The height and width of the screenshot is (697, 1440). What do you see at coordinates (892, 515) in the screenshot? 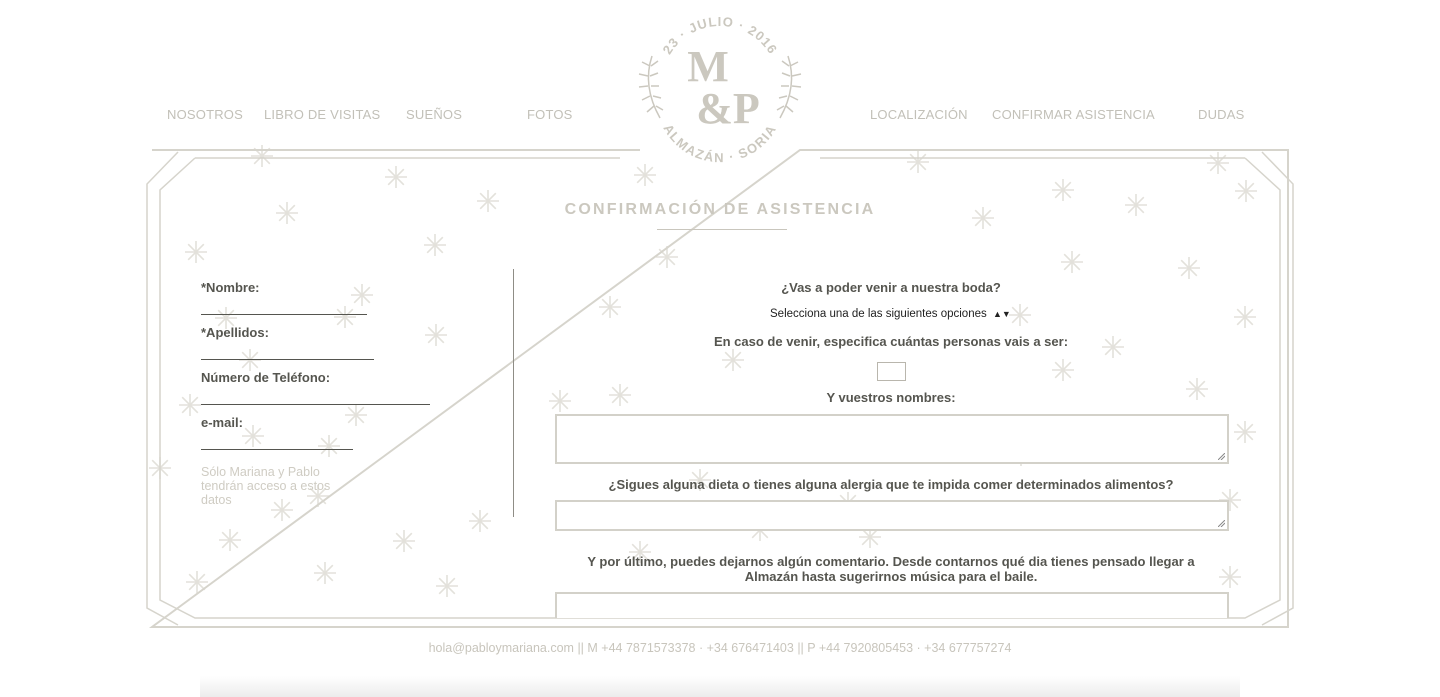
I see `diet-textarea` at bounding box center [892, 515].